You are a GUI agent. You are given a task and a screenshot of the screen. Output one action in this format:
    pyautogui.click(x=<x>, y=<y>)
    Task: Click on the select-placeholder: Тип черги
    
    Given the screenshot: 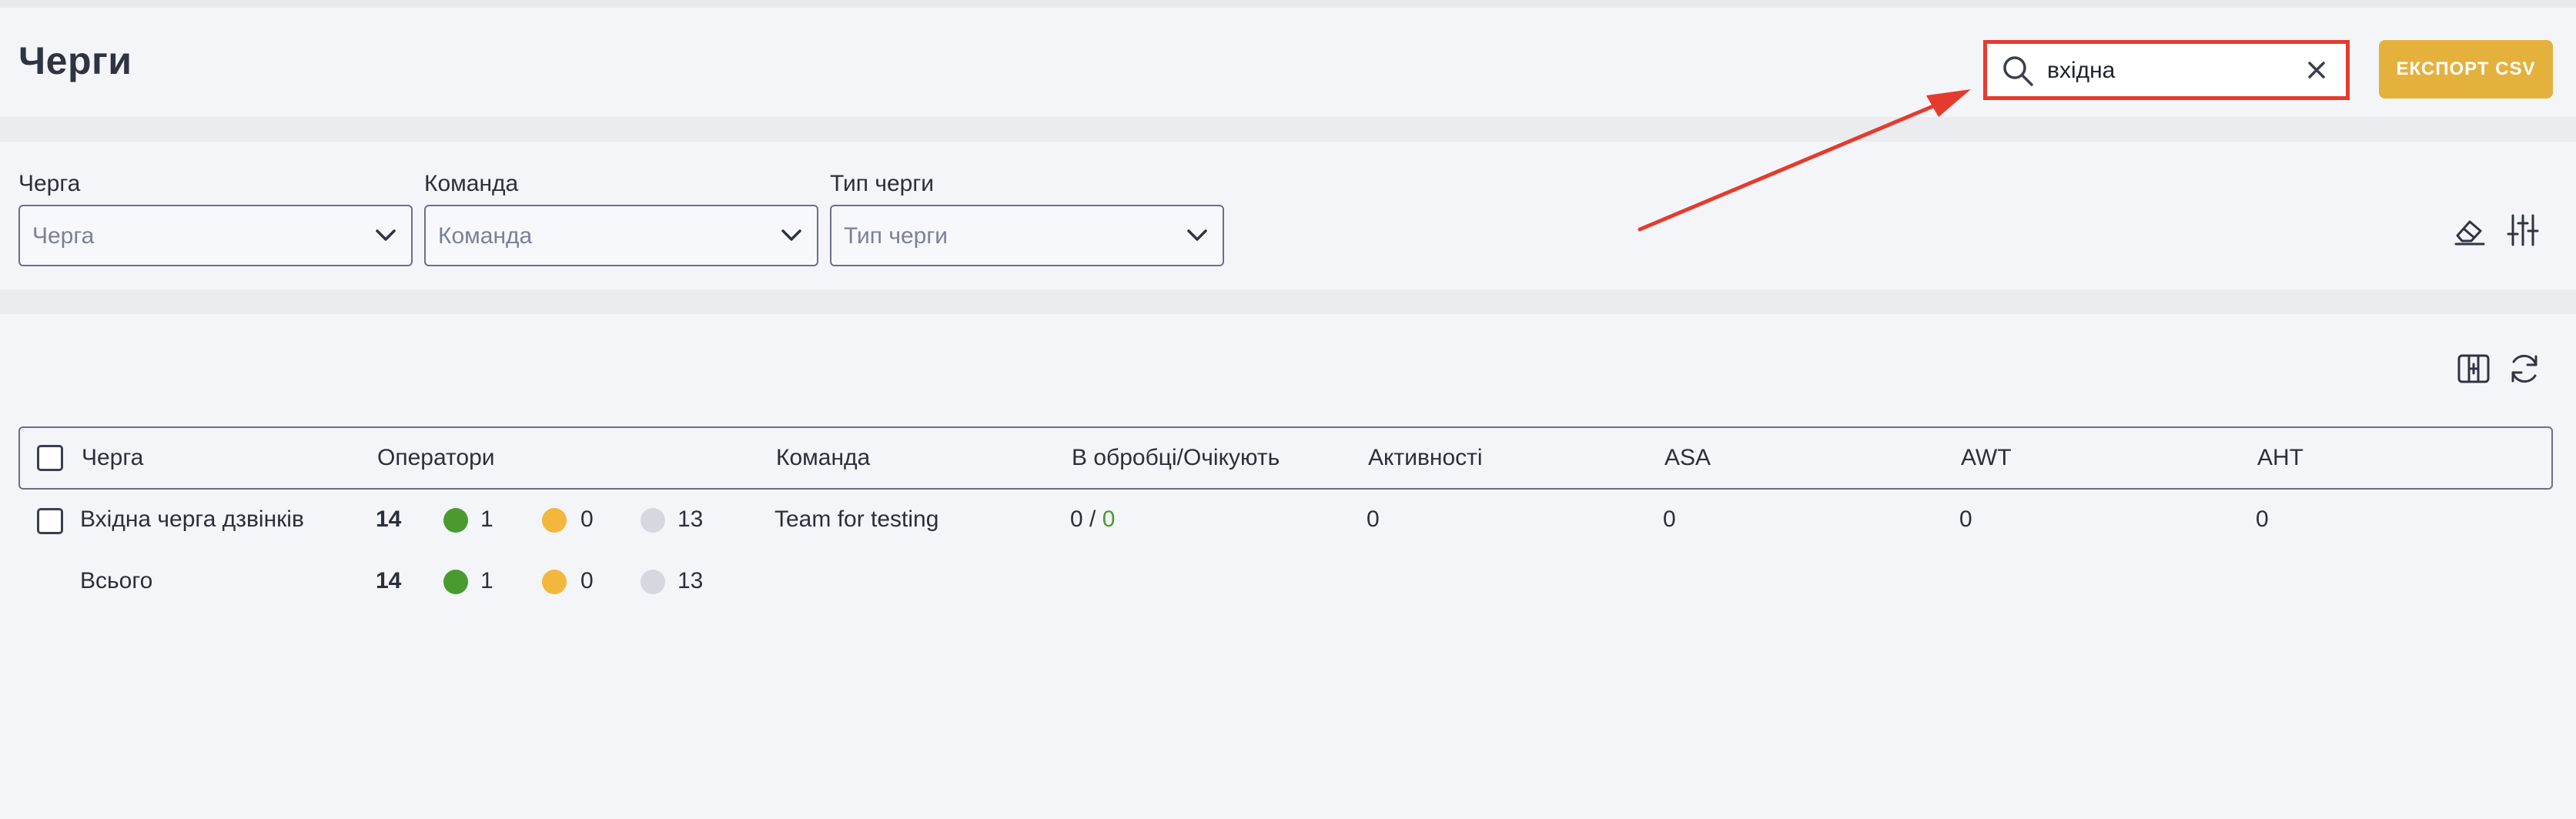 What is the action you would take?
    pyautogui.click(x=896, y=236)
    